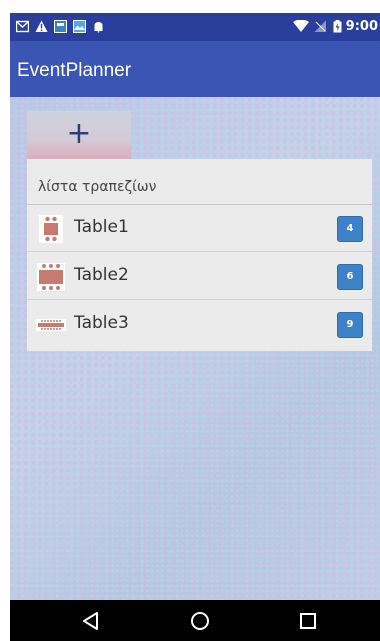 The image size is (380, 641). I want to click on home-icon, so click(200, 621).